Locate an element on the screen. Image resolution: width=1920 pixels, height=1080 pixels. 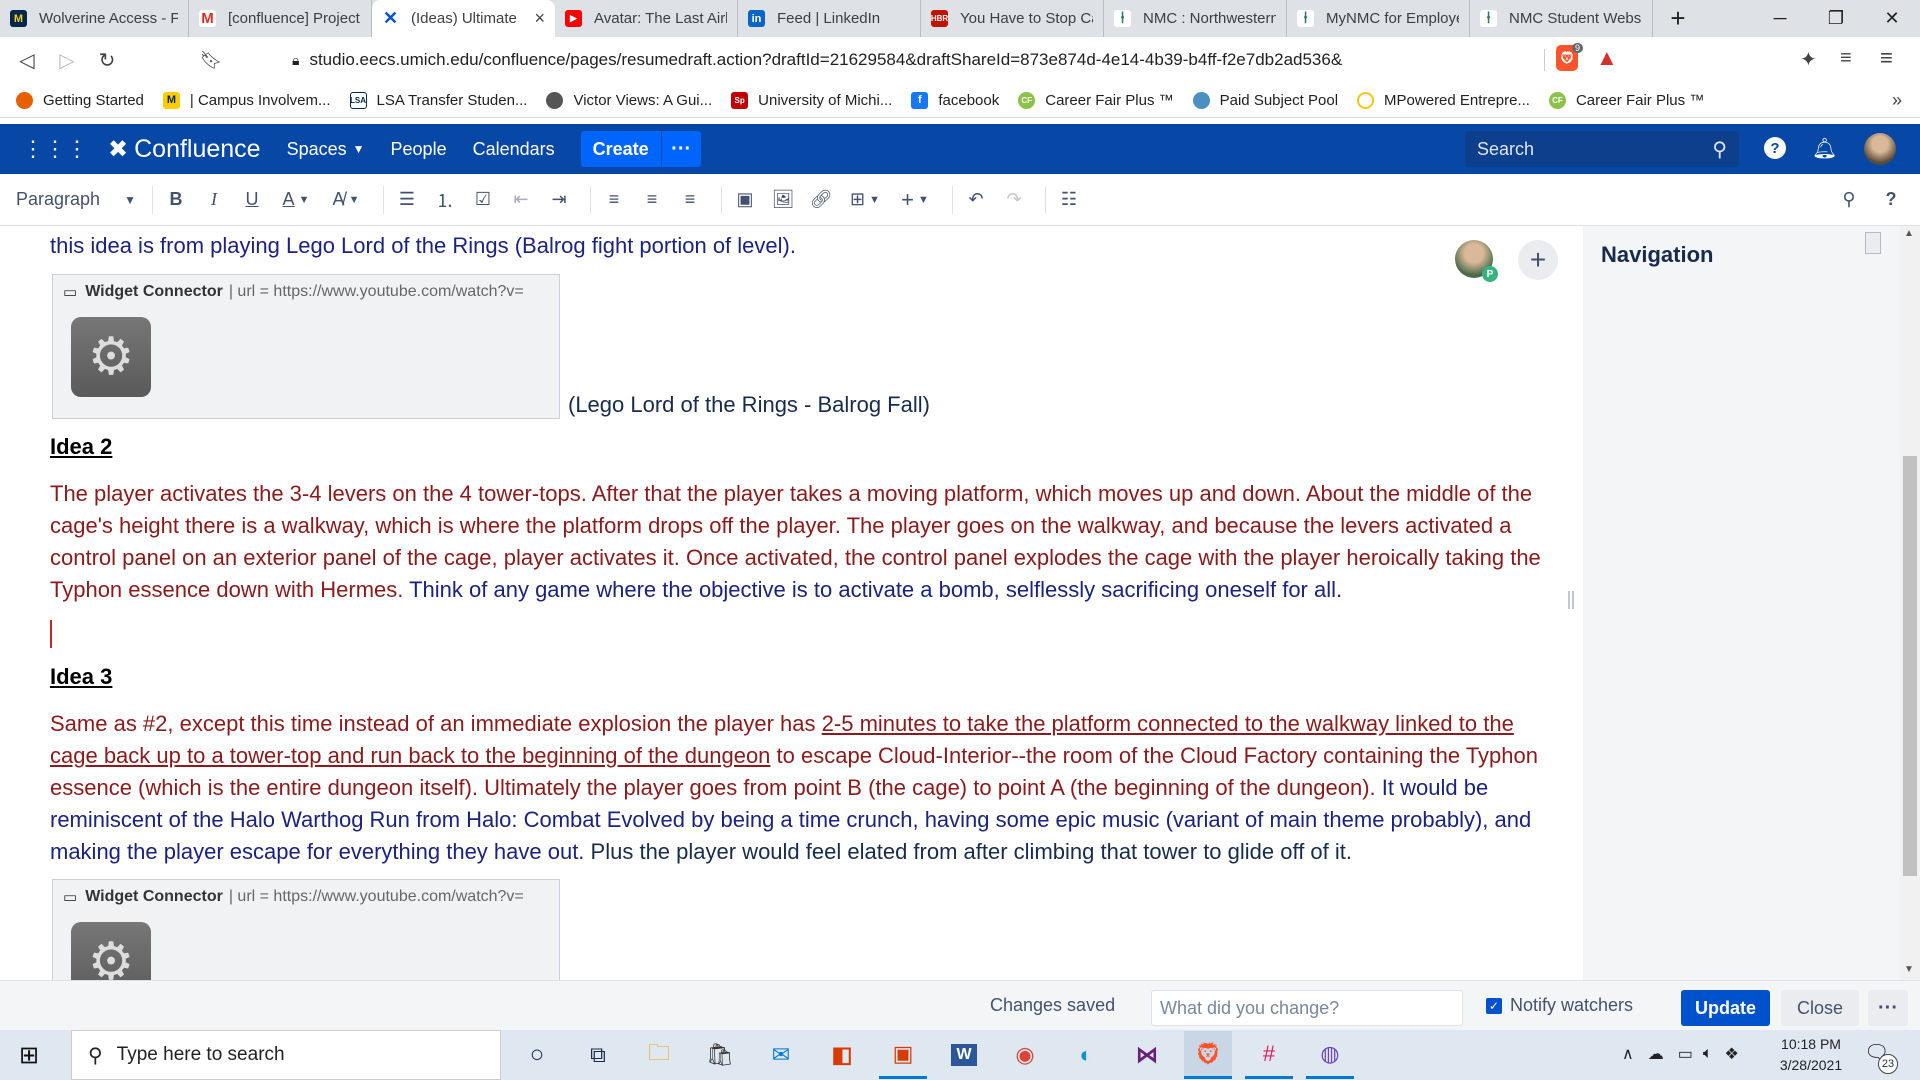
taskbar-search-input: ⚲ Type here to search is located at coordinates (286, 1055).